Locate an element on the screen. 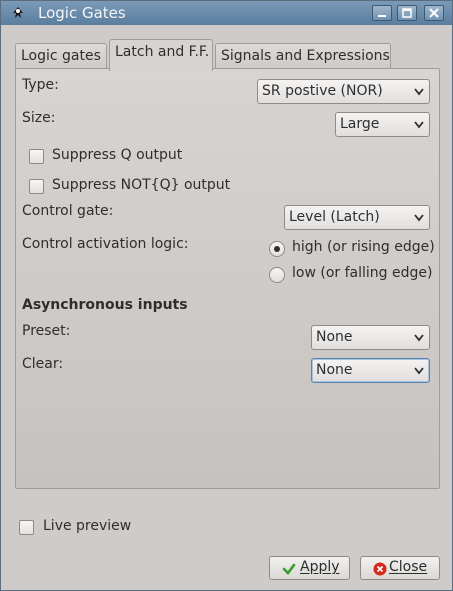  radio-high is located at coordinates (277, 249).